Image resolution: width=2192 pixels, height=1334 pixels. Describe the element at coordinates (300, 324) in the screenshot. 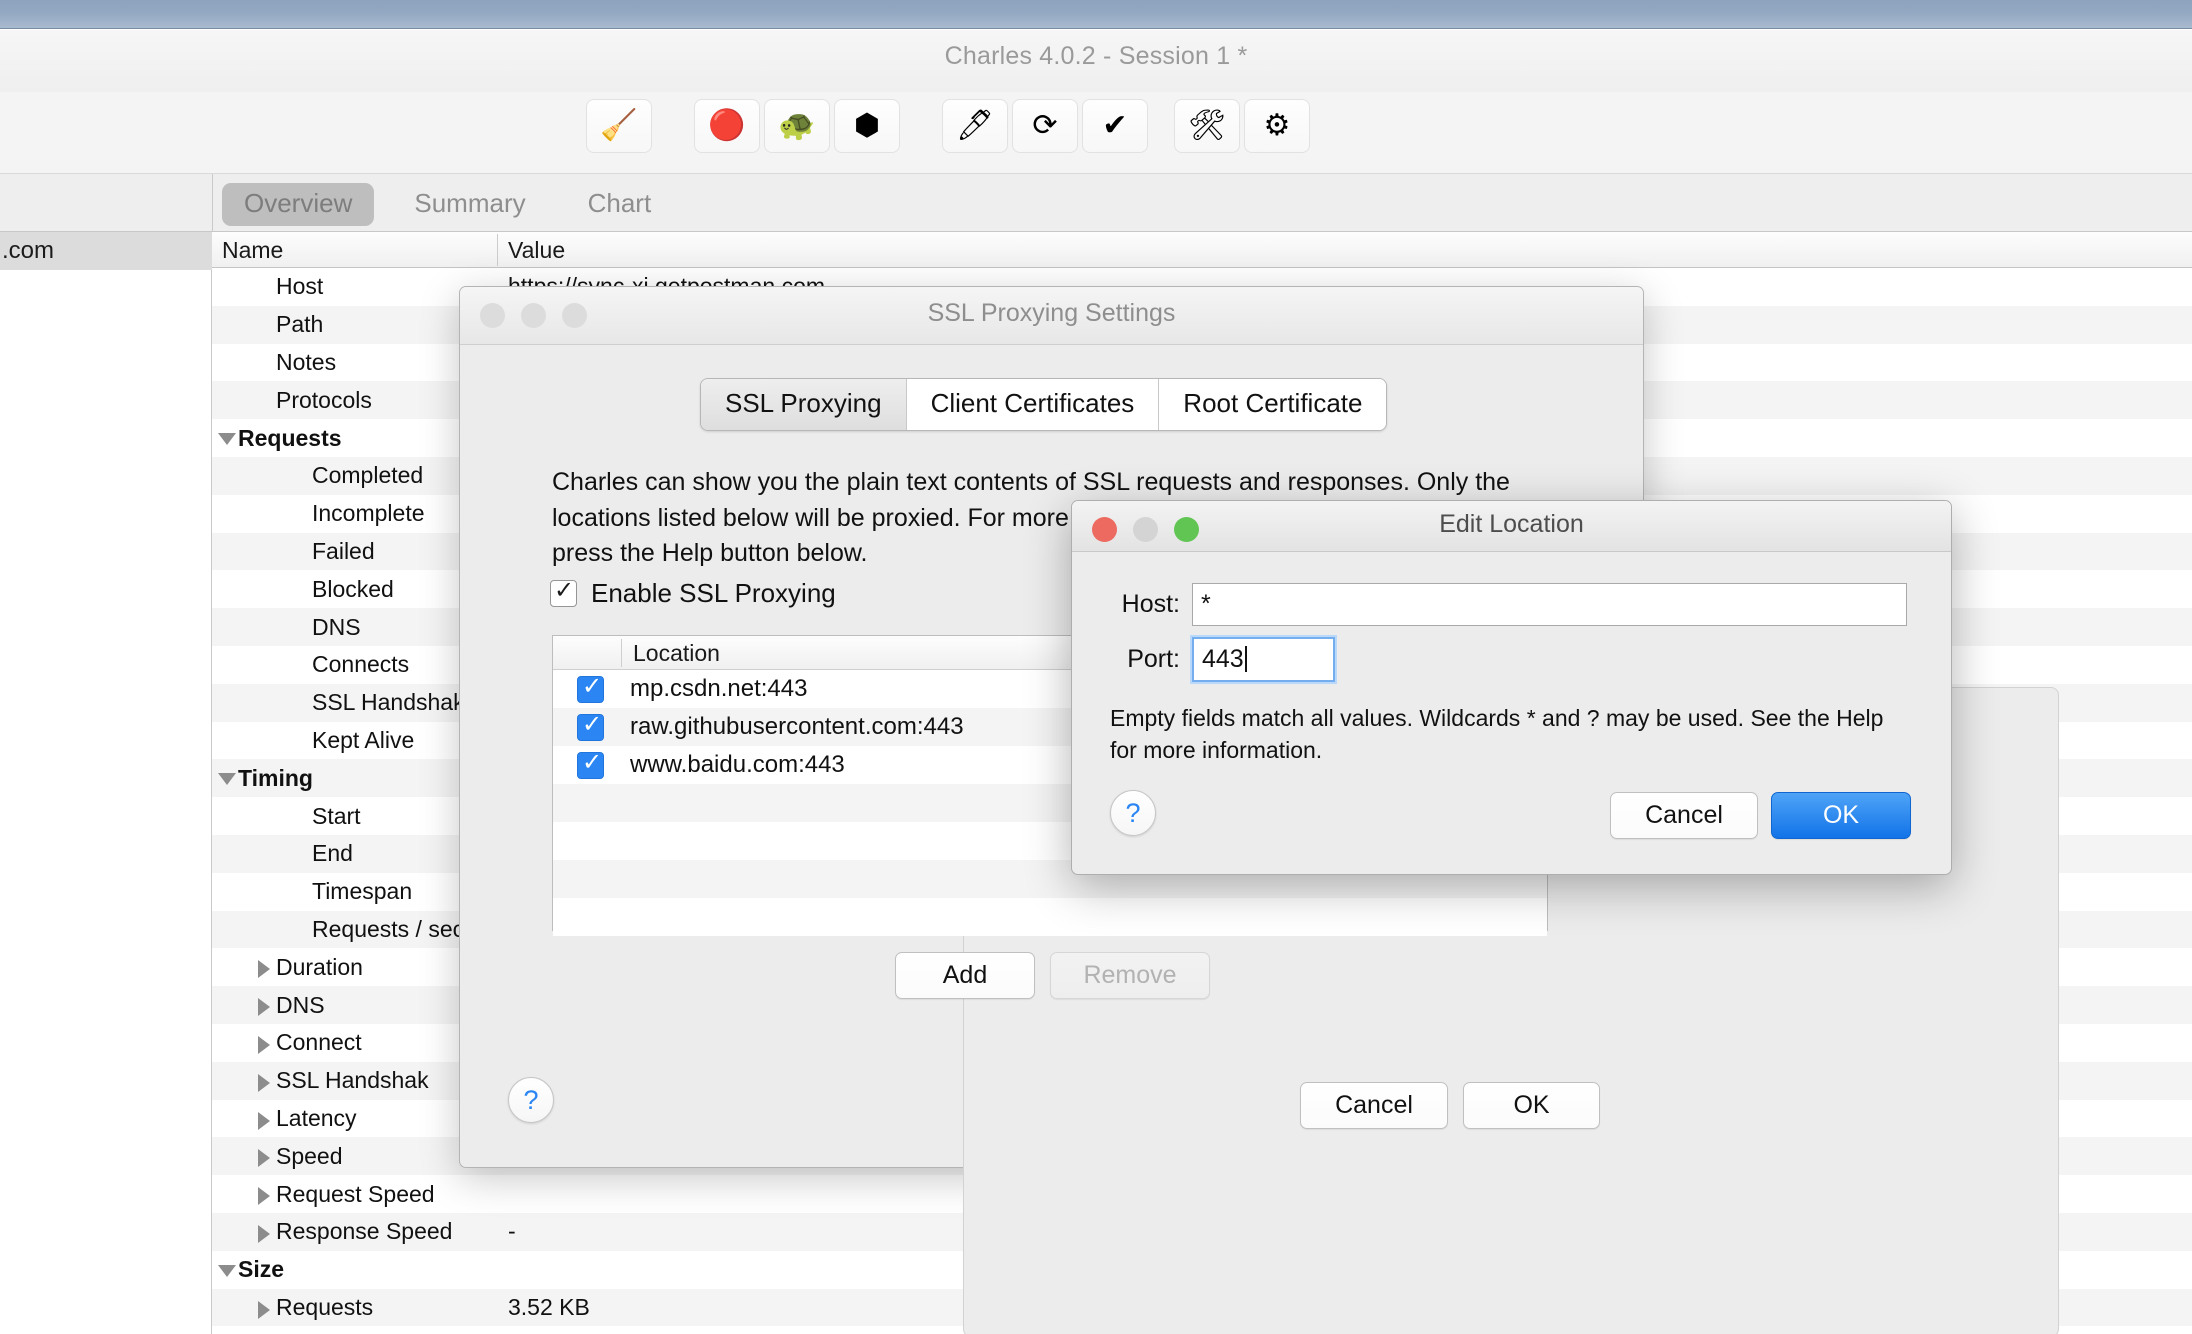

I see `row-name: Path` at that location.